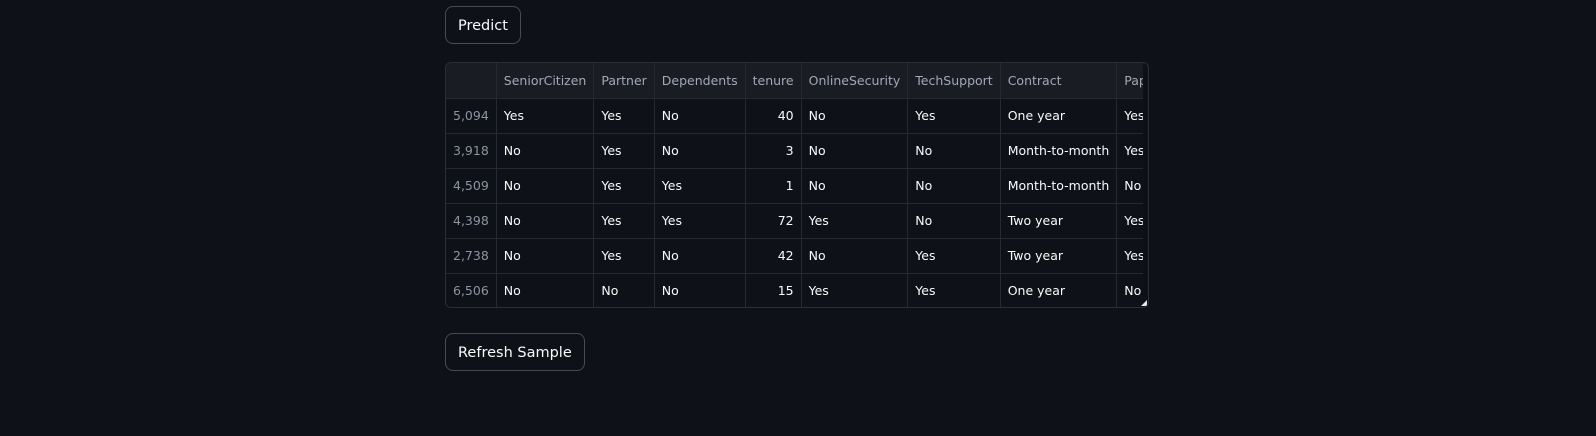 The width and height of the screenshot is (1596, 436). I want to click on table-row: 5,094 Yes Yes No 40 No Yes One year Yes, so click(794, 116).